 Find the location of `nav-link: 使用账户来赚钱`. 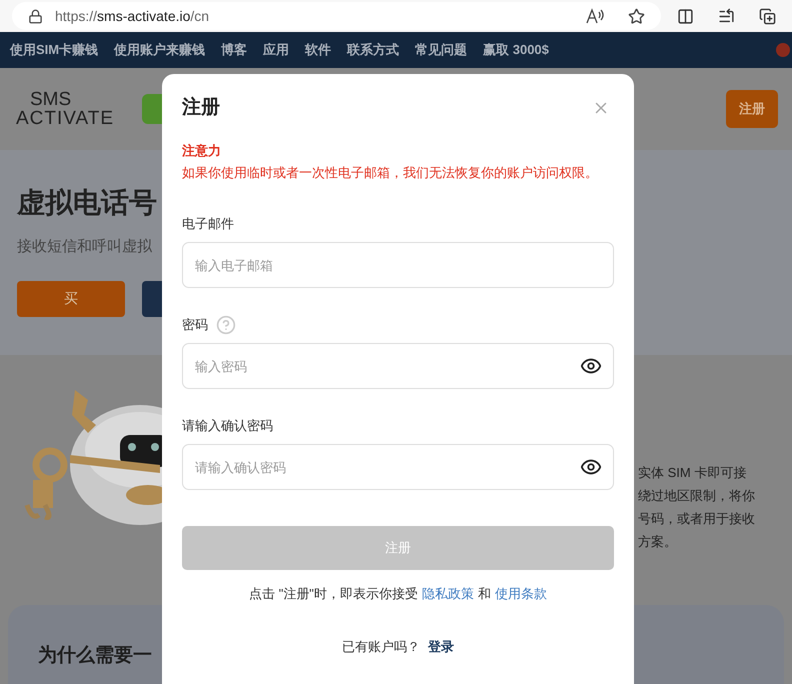

nav-link: 使用账户来赚钱 is located at coordinates (160, 50).